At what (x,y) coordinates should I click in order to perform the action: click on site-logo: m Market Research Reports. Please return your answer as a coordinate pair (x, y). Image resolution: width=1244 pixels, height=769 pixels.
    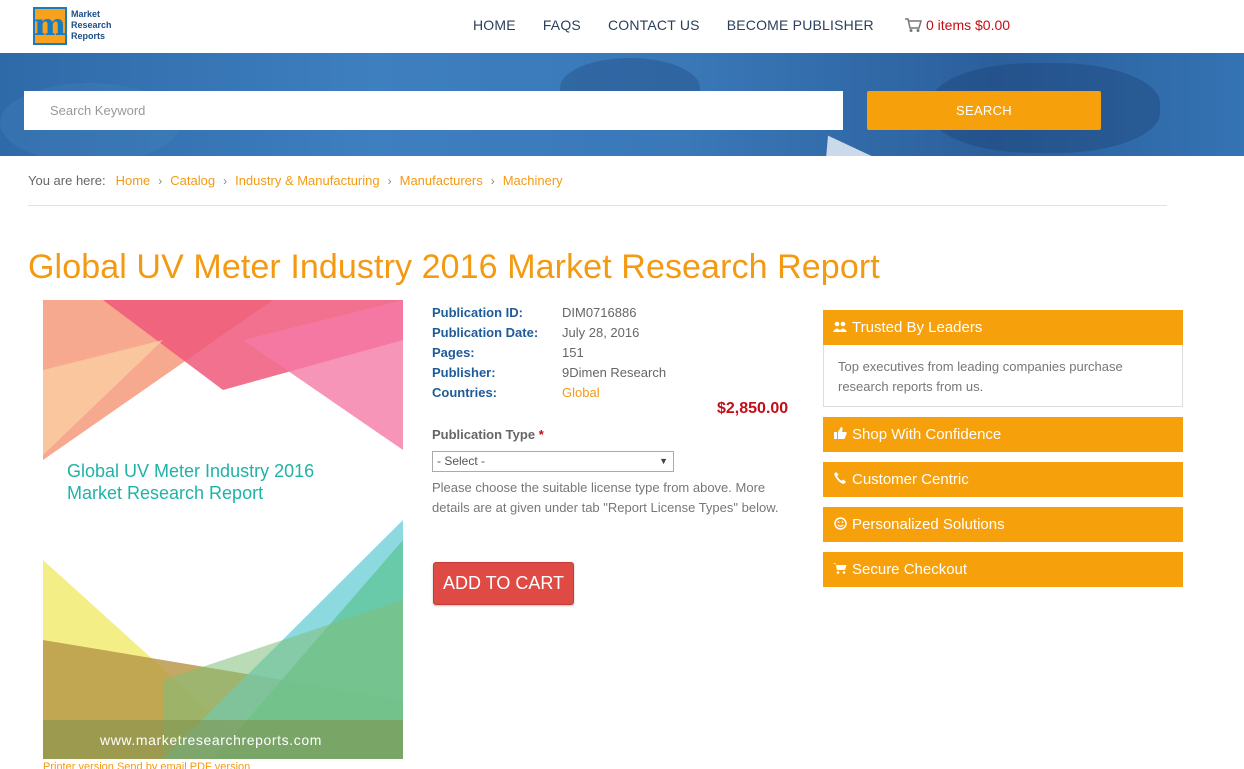
    Looking at the image, I should click on (74, 26).